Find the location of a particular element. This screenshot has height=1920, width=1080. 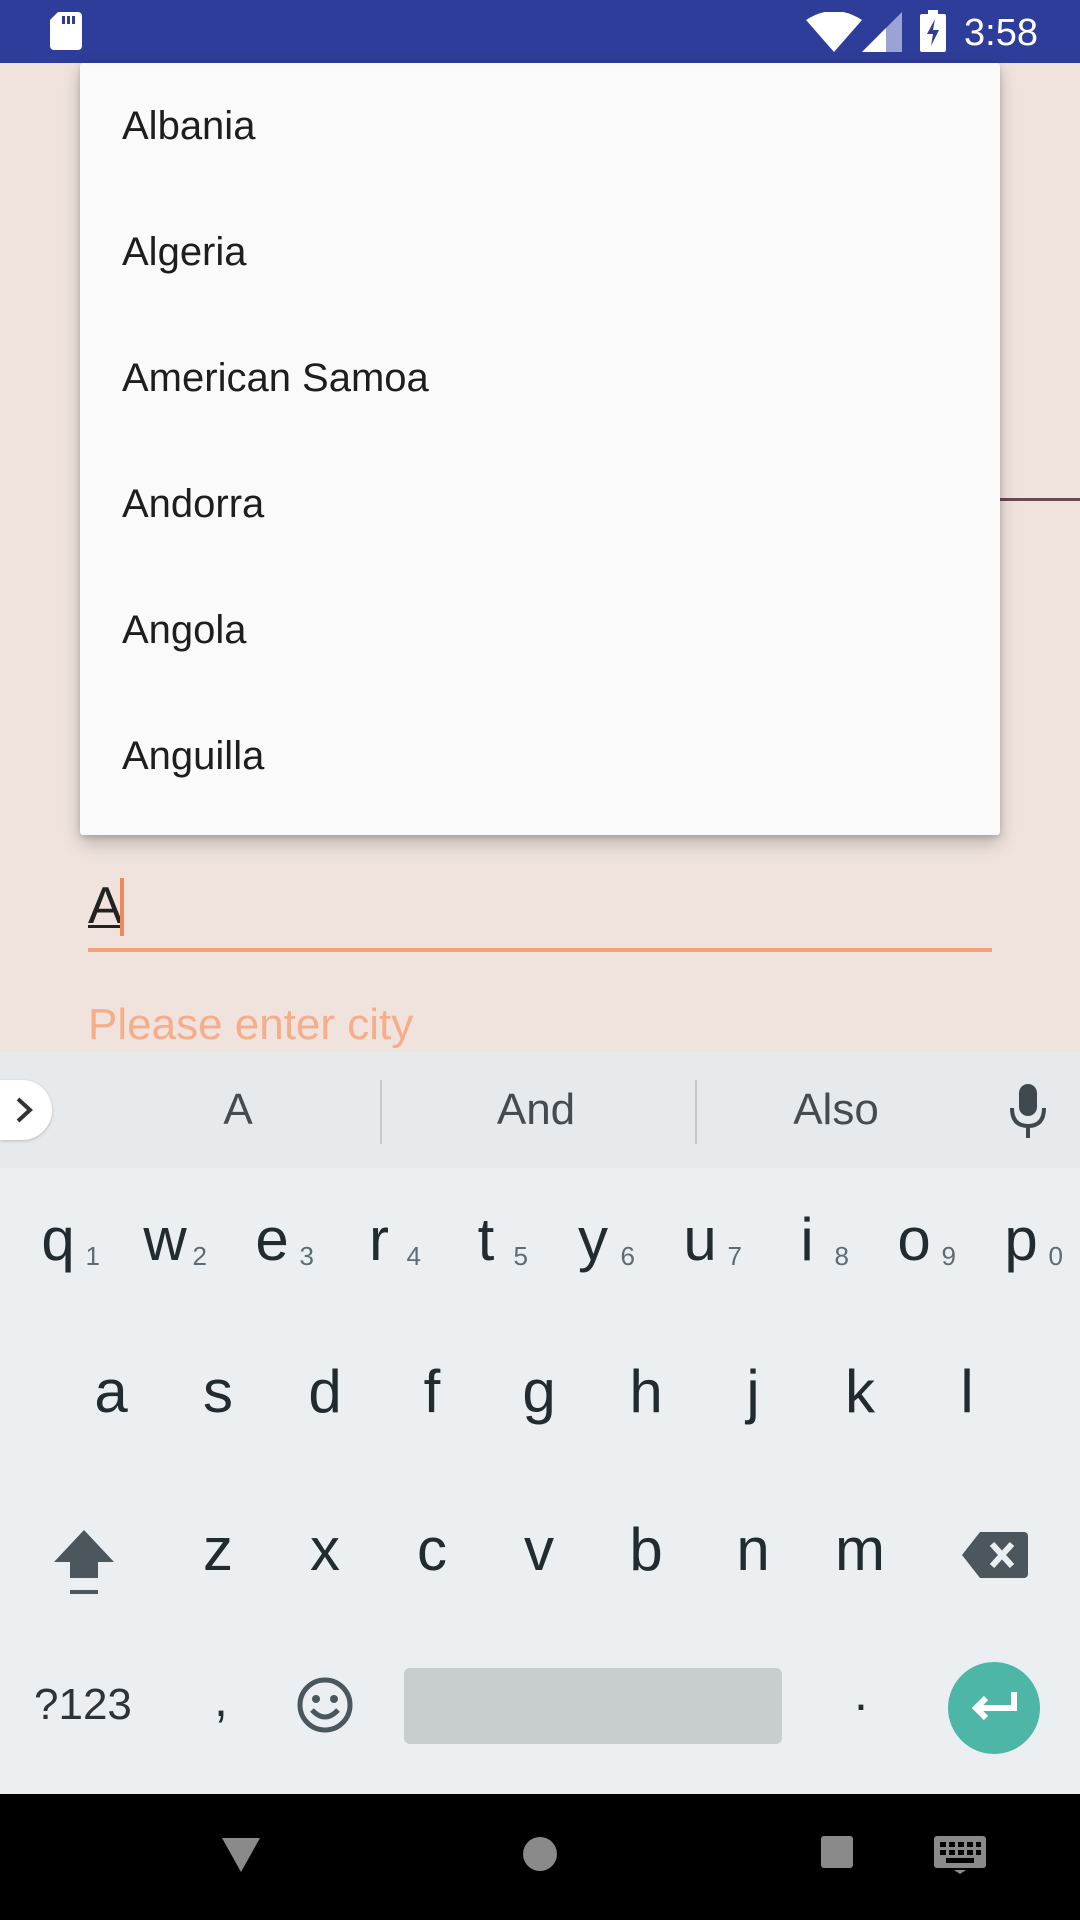

keyboard-switch-icon is located at coordinates (960, 1855).